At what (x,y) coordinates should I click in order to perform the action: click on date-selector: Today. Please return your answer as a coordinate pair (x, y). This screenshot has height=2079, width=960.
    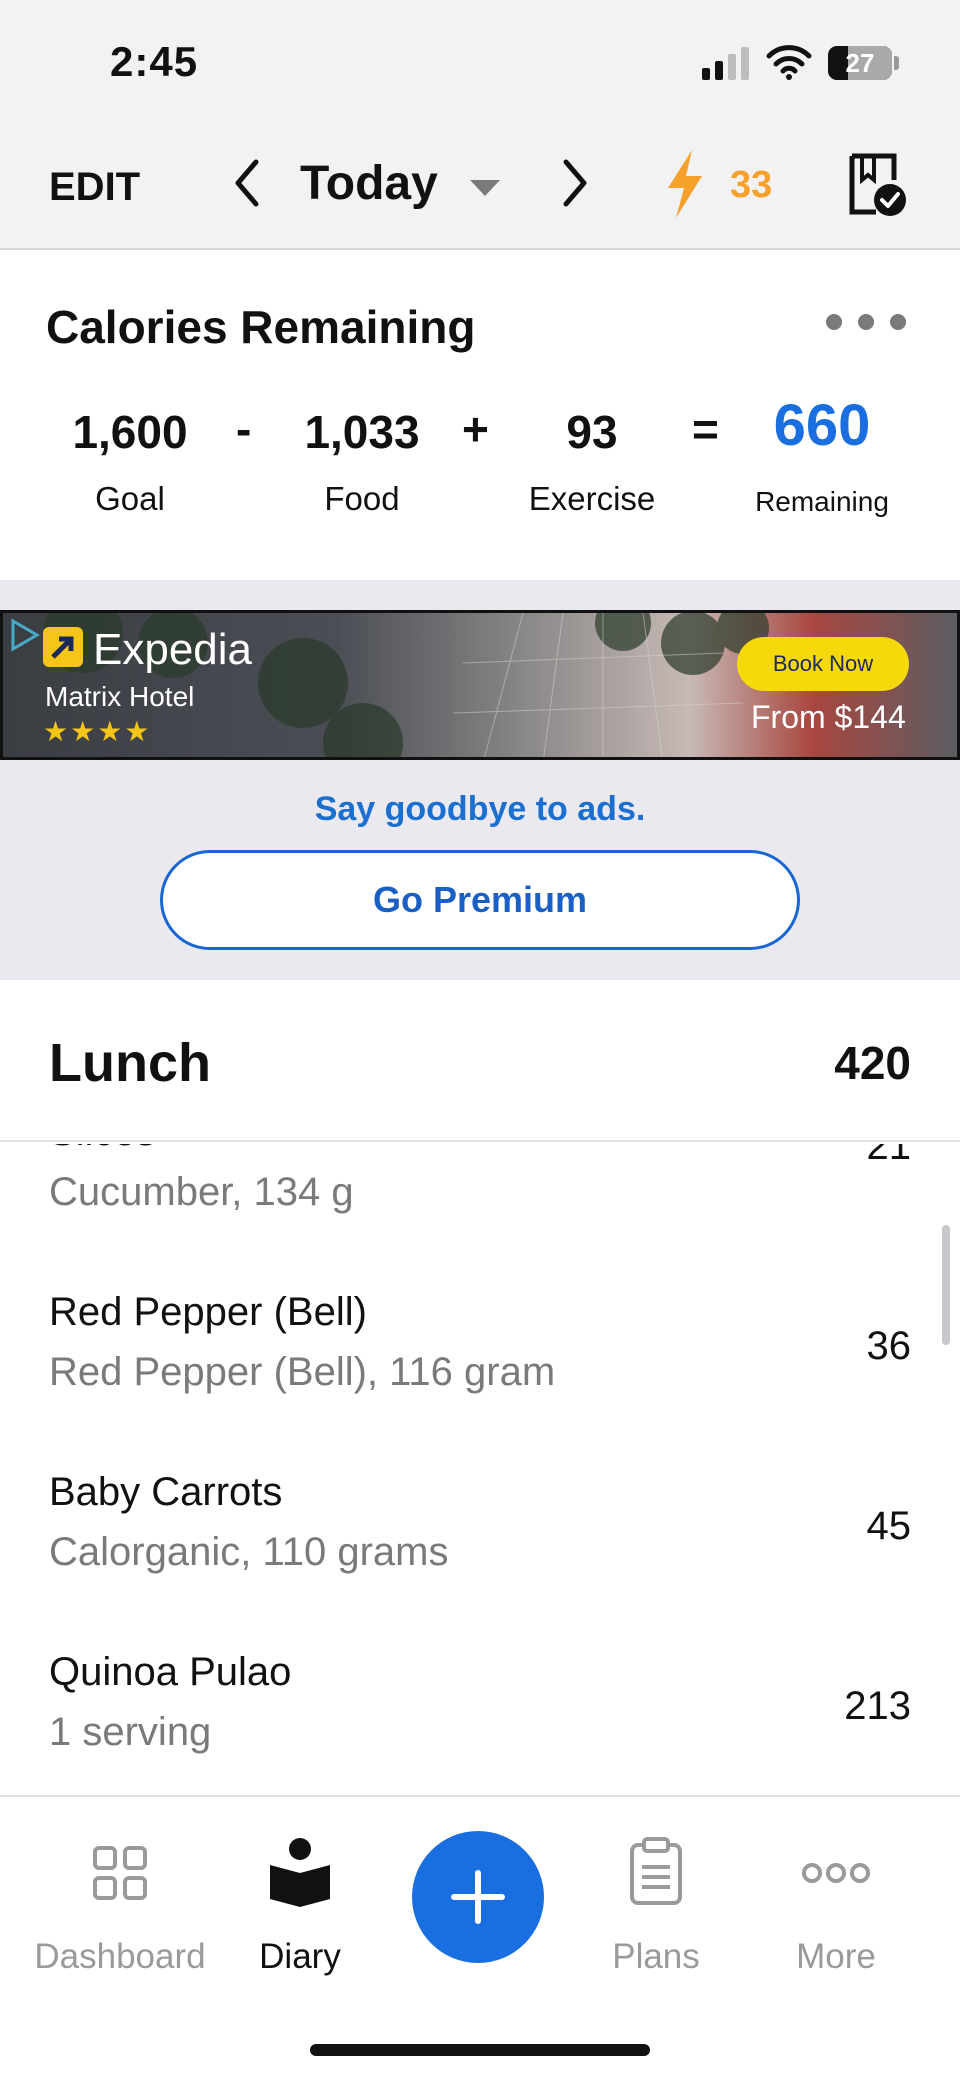
    Looking at the image, I should click on (369, 183).